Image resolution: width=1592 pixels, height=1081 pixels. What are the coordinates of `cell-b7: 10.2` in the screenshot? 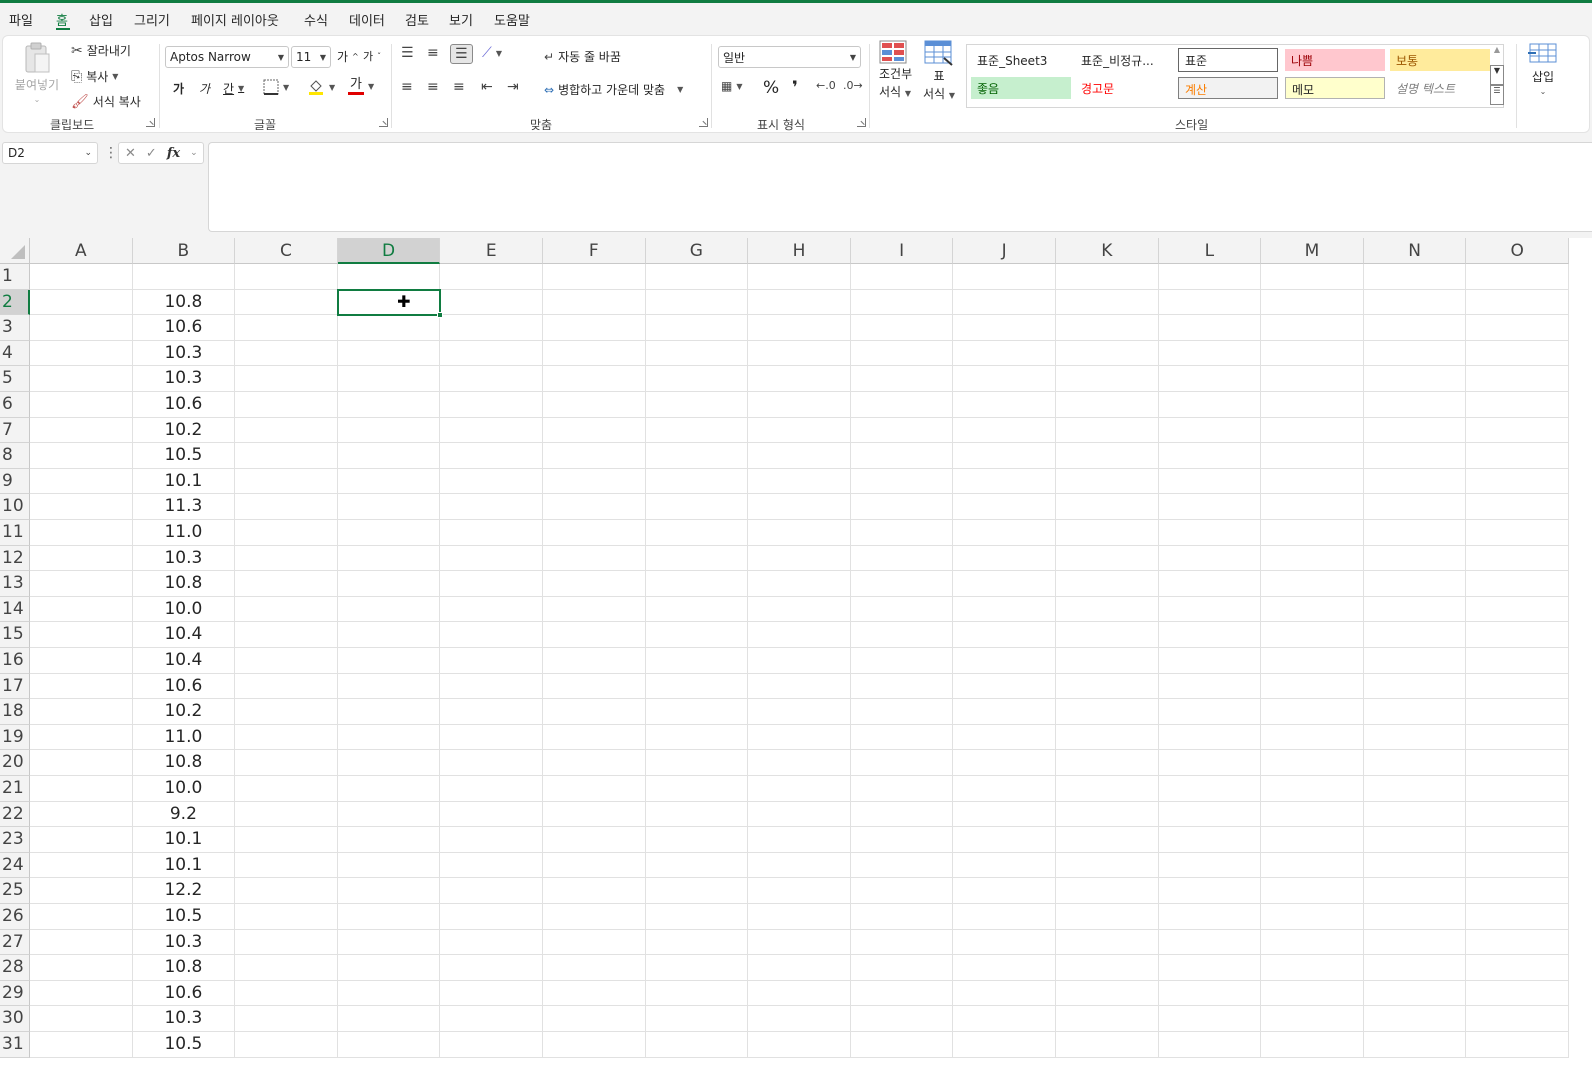 It's located at (184, 430).